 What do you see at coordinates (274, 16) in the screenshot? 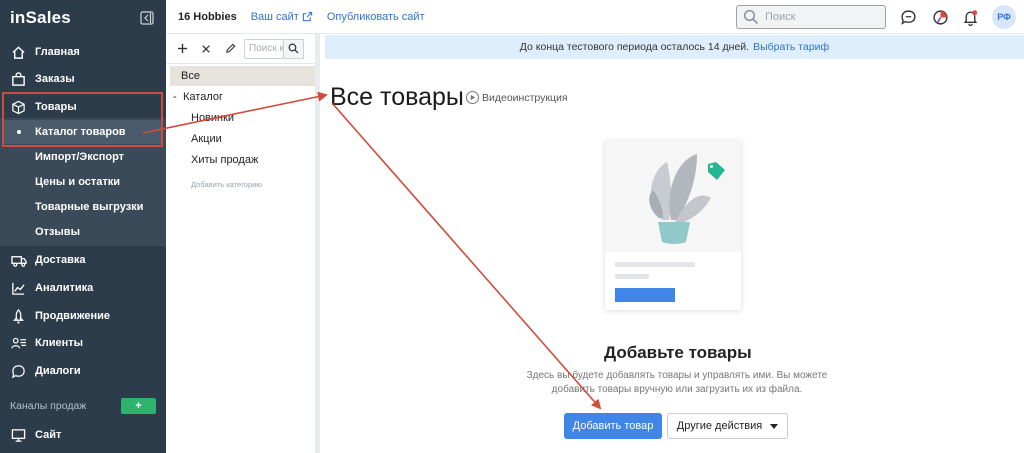
I see `your-site-label: Ваш сайт` at bounding box center [274, 16].